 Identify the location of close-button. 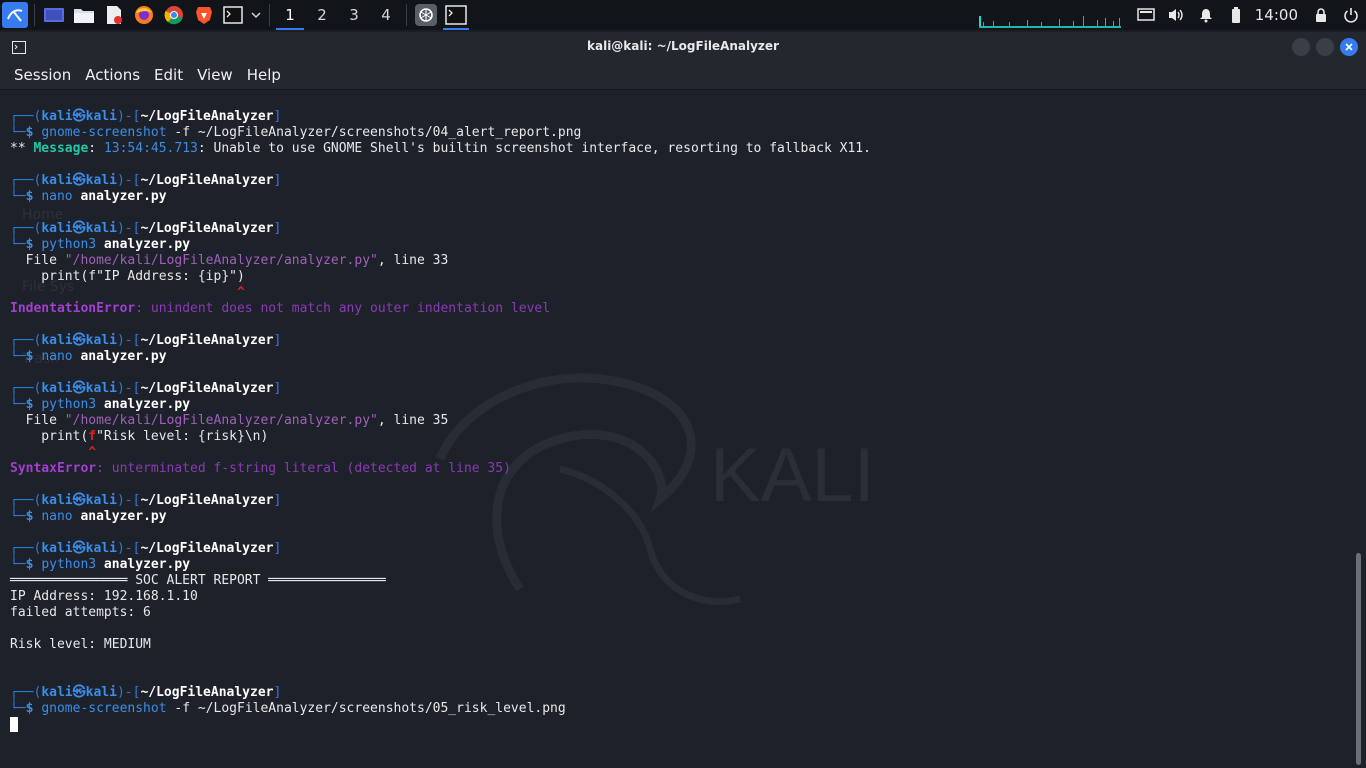
(1349, 47).